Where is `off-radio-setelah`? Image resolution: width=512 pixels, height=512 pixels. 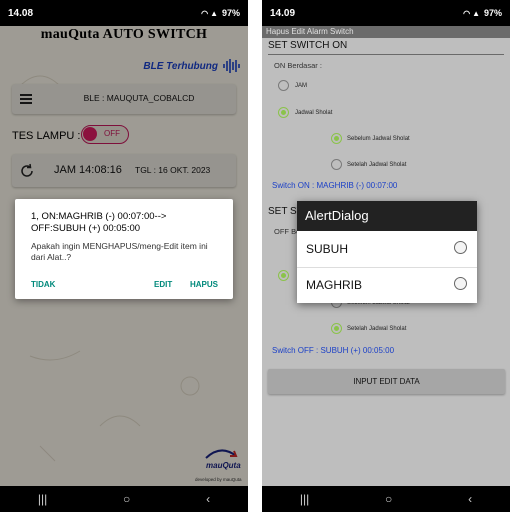 off-radio-setelah is located at coordinates (336, 328).